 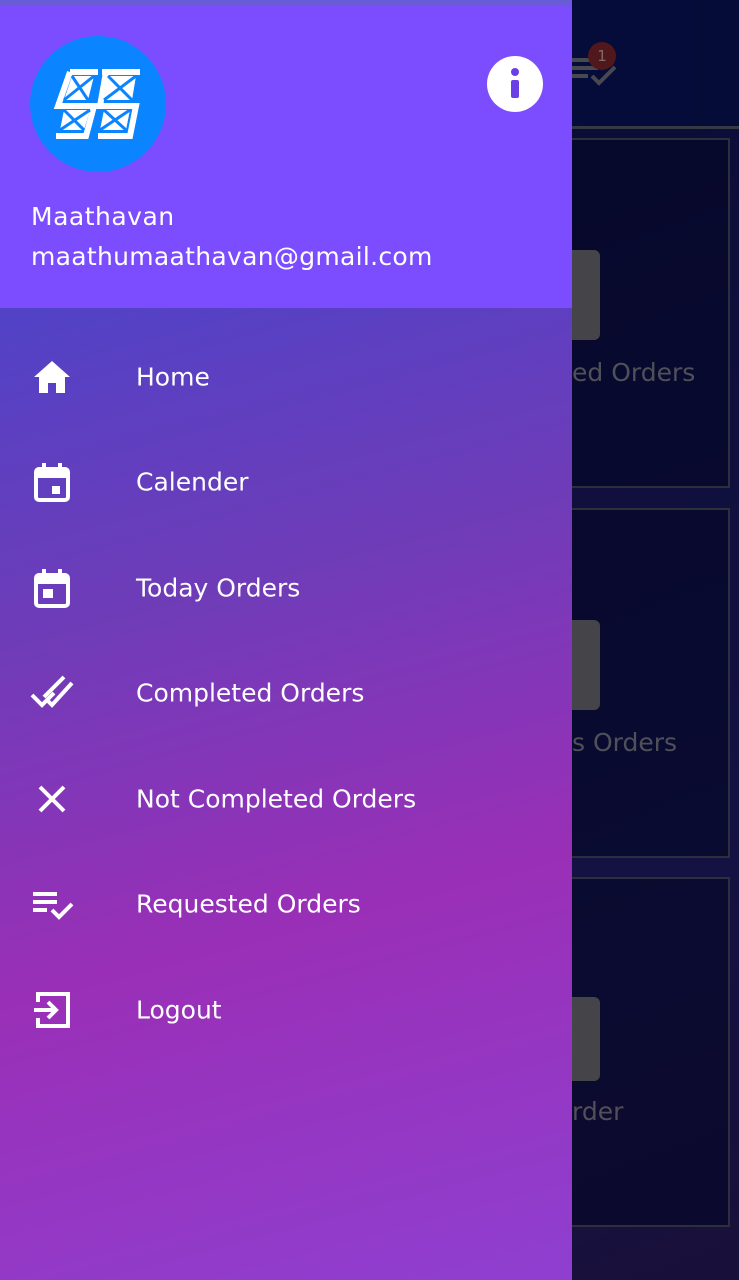 I want to click on info-icon, so click(x=515, y=83).